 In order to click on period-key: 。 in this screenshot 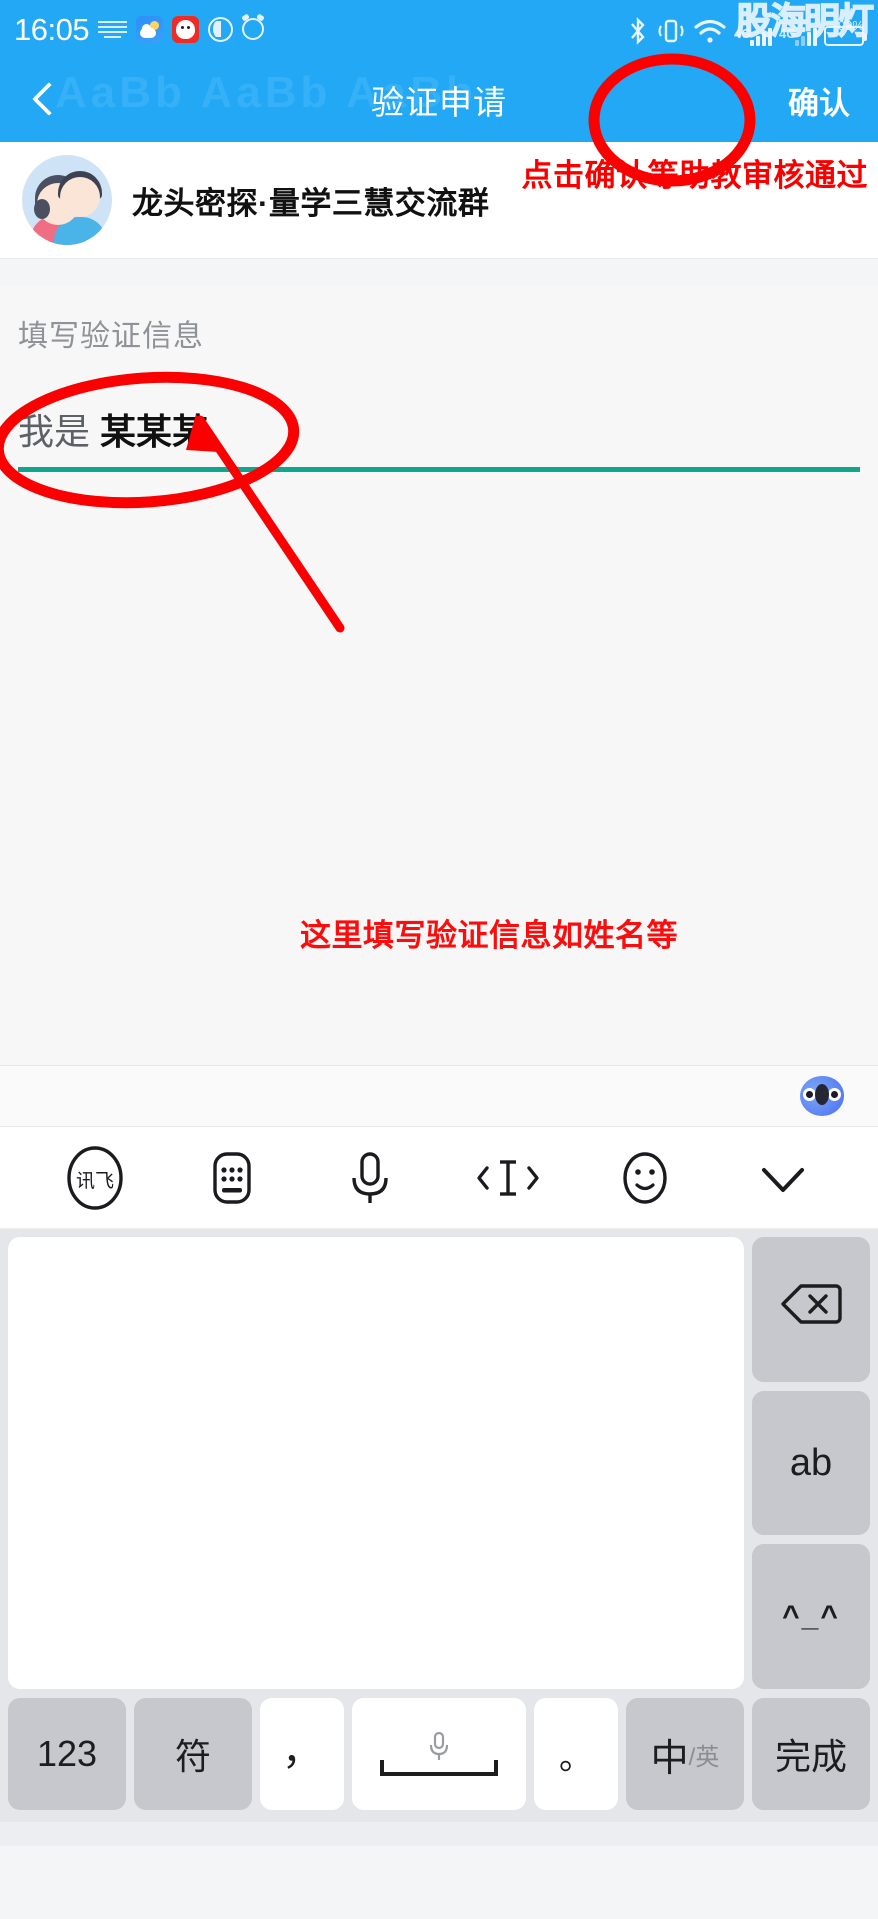, I will do `click(576, 1754)`.